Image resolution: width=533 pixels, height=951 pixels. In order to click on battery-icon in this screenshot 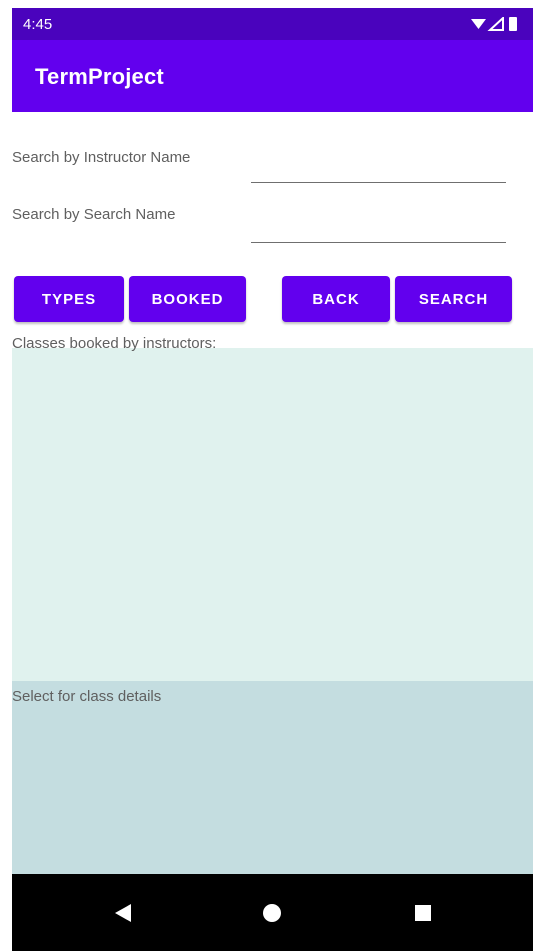, I will do `click(513, 24)`.